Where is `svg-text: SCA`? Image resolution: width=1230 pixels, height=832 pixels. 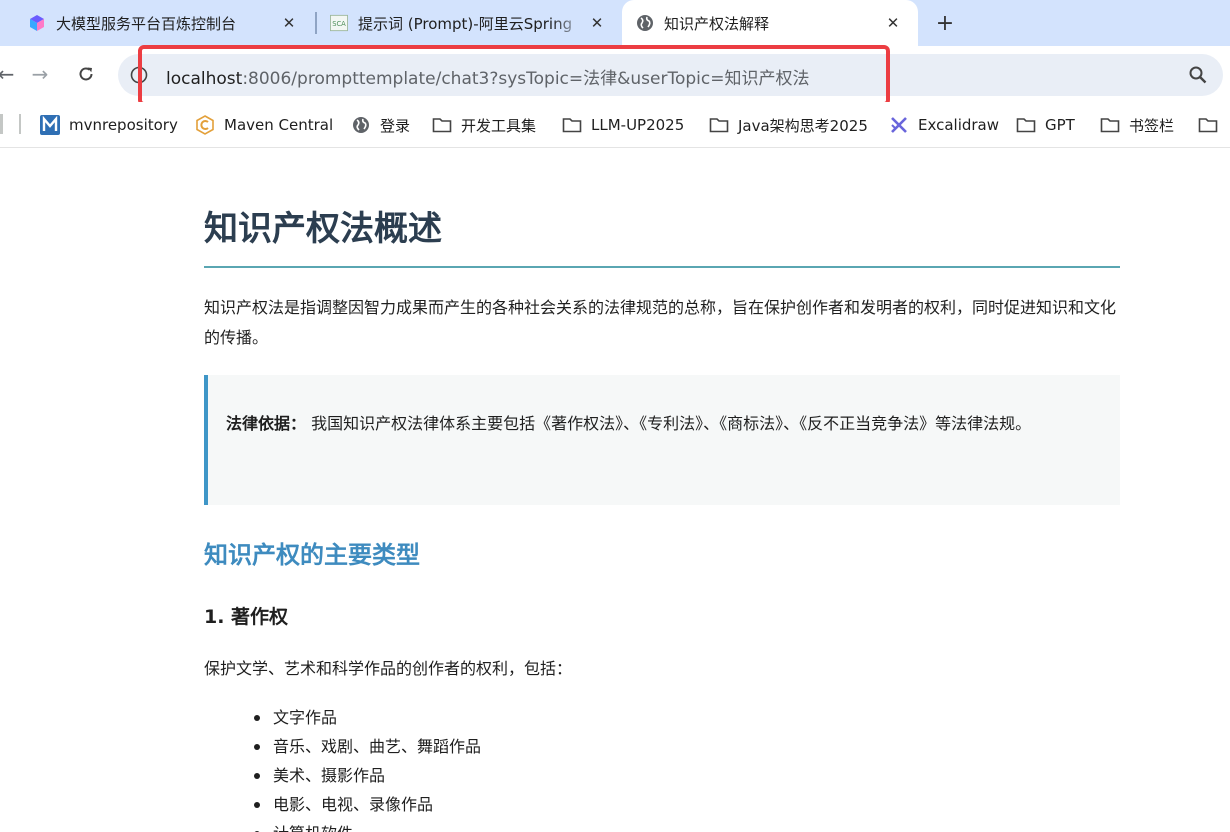
svg-text: SCA is located at coordinates (339, 24).